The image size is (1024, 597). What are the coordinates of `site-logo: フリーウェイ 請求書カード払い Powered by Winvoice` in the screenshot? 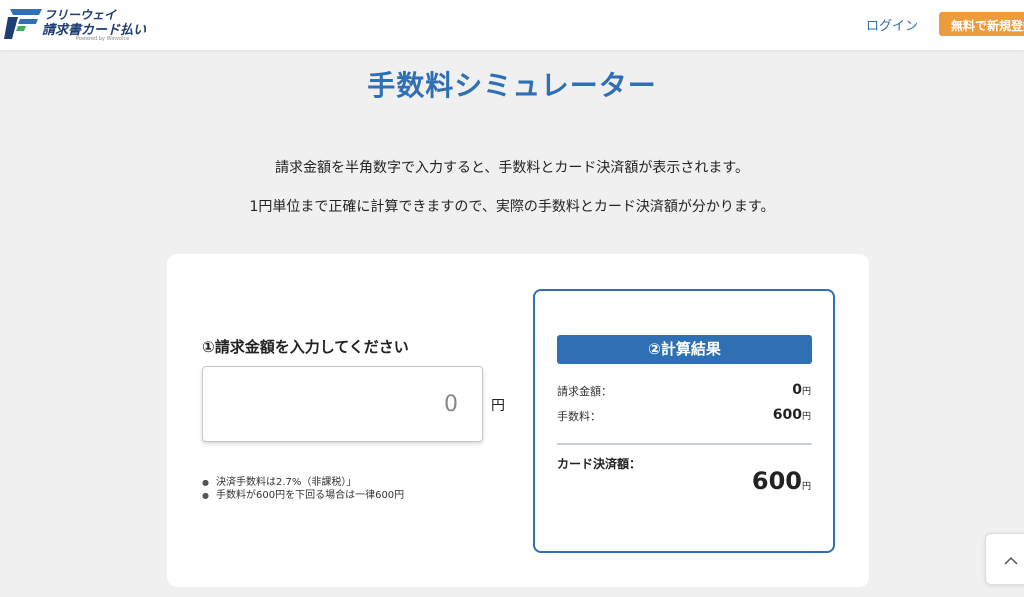 It's located at (75, 24).